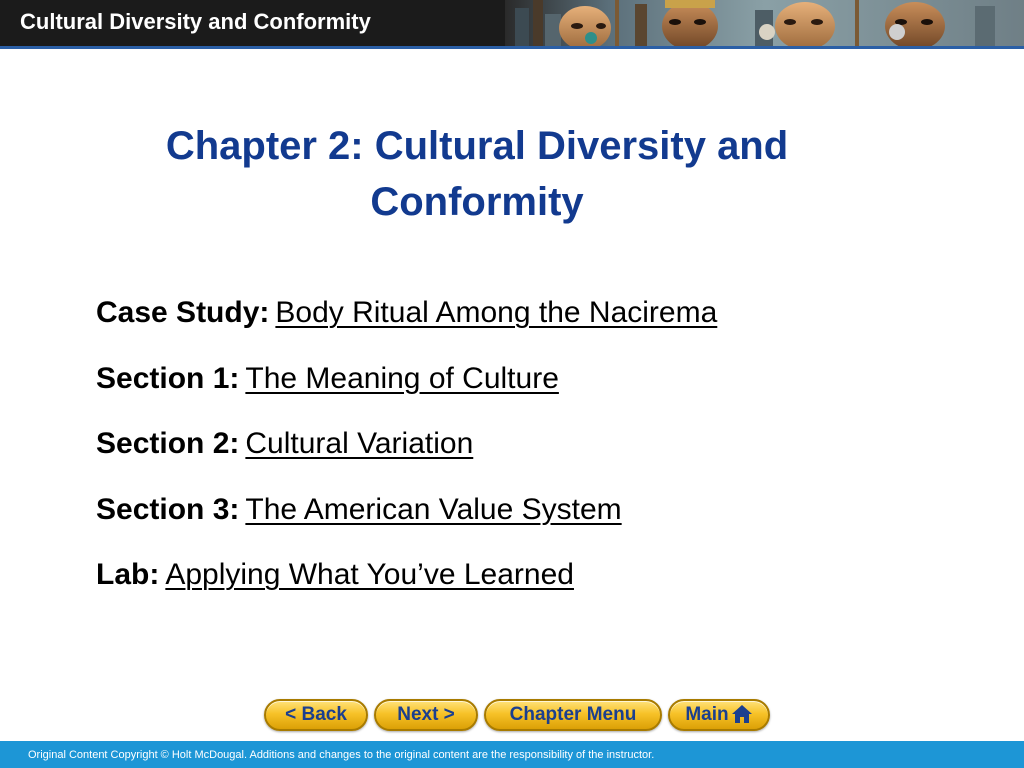 The width and height of the screenshot is (1024, 768). Describe the element at coordinates (707, 714) in the screenshot. I see `main-button-label: Main` at that location.